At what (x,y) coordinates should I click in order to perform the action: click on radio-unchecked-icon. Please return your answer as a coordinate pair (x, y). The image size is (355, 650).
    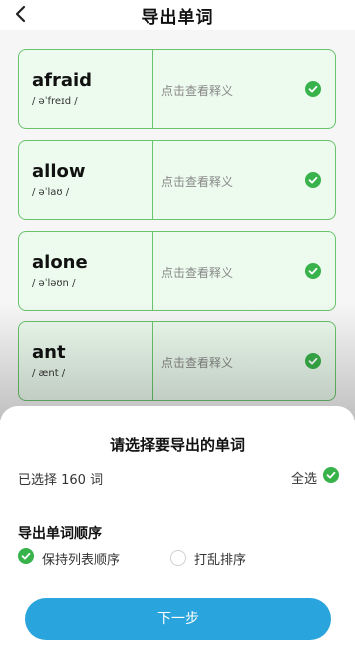
    Looking at the image, I should click on (178, 558).